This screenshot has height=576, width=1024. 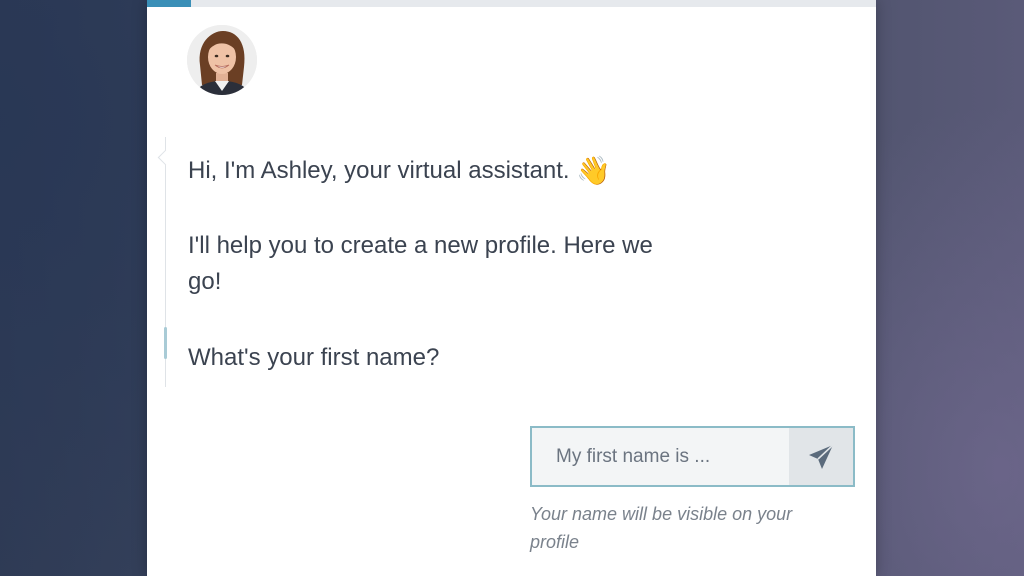 I want to click on waving-hand-icon: 👋, so click(x=594, y=170).